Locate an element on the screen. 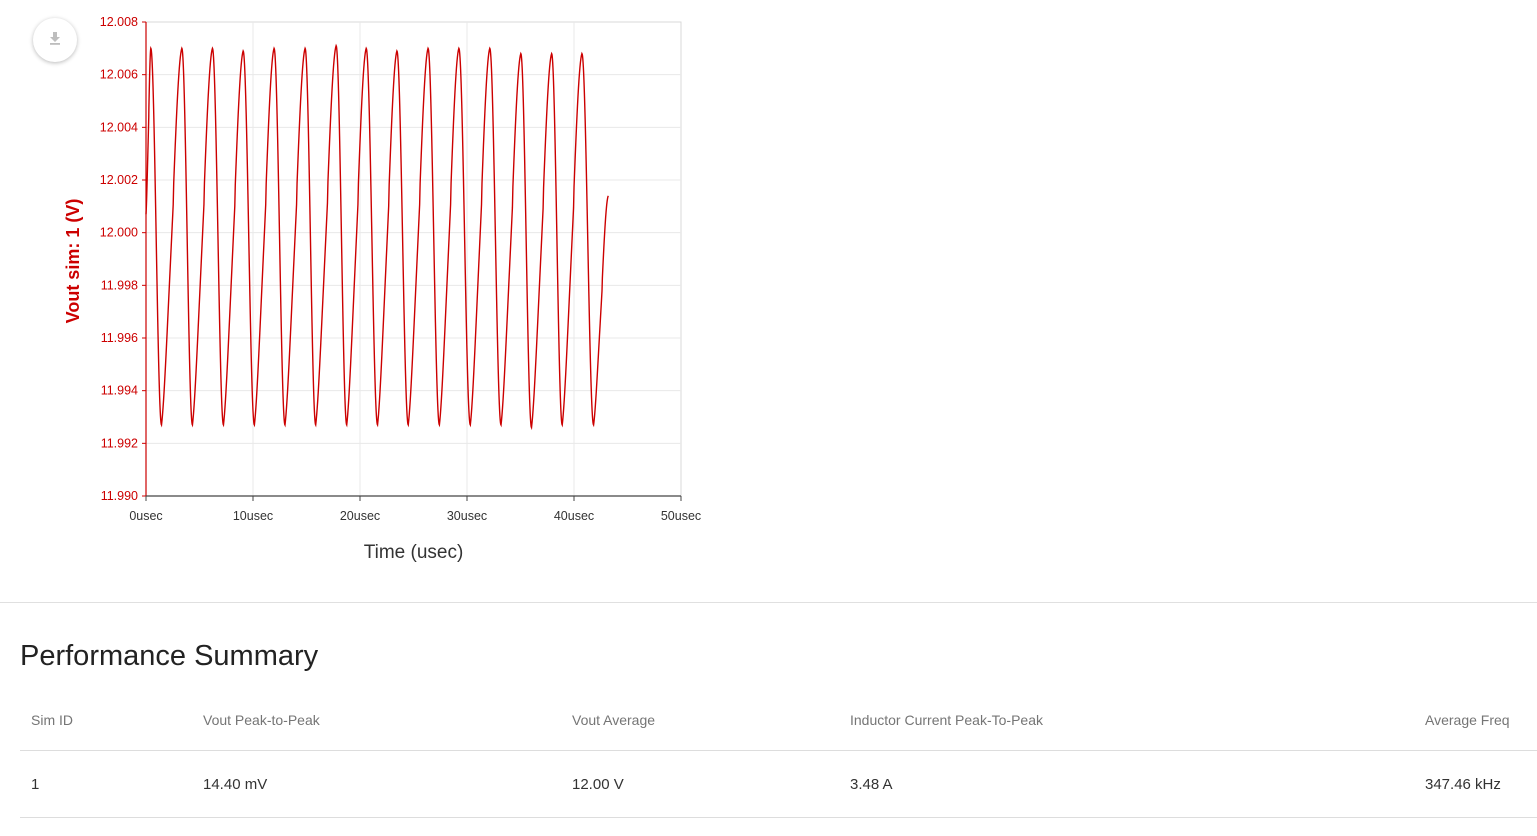  y-tick-label: 11.994 is located at coordinates (119, 391).